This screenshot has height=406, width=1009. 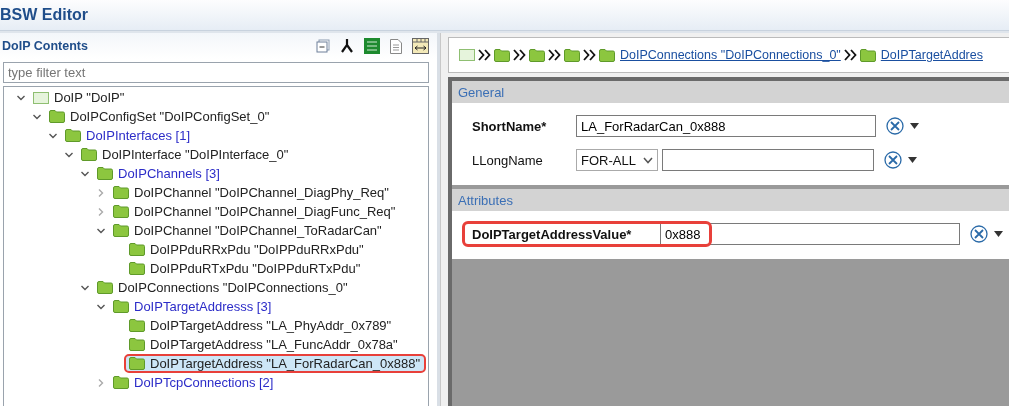 I want to click on field-label: LLongName, so click(x=508, y=160).